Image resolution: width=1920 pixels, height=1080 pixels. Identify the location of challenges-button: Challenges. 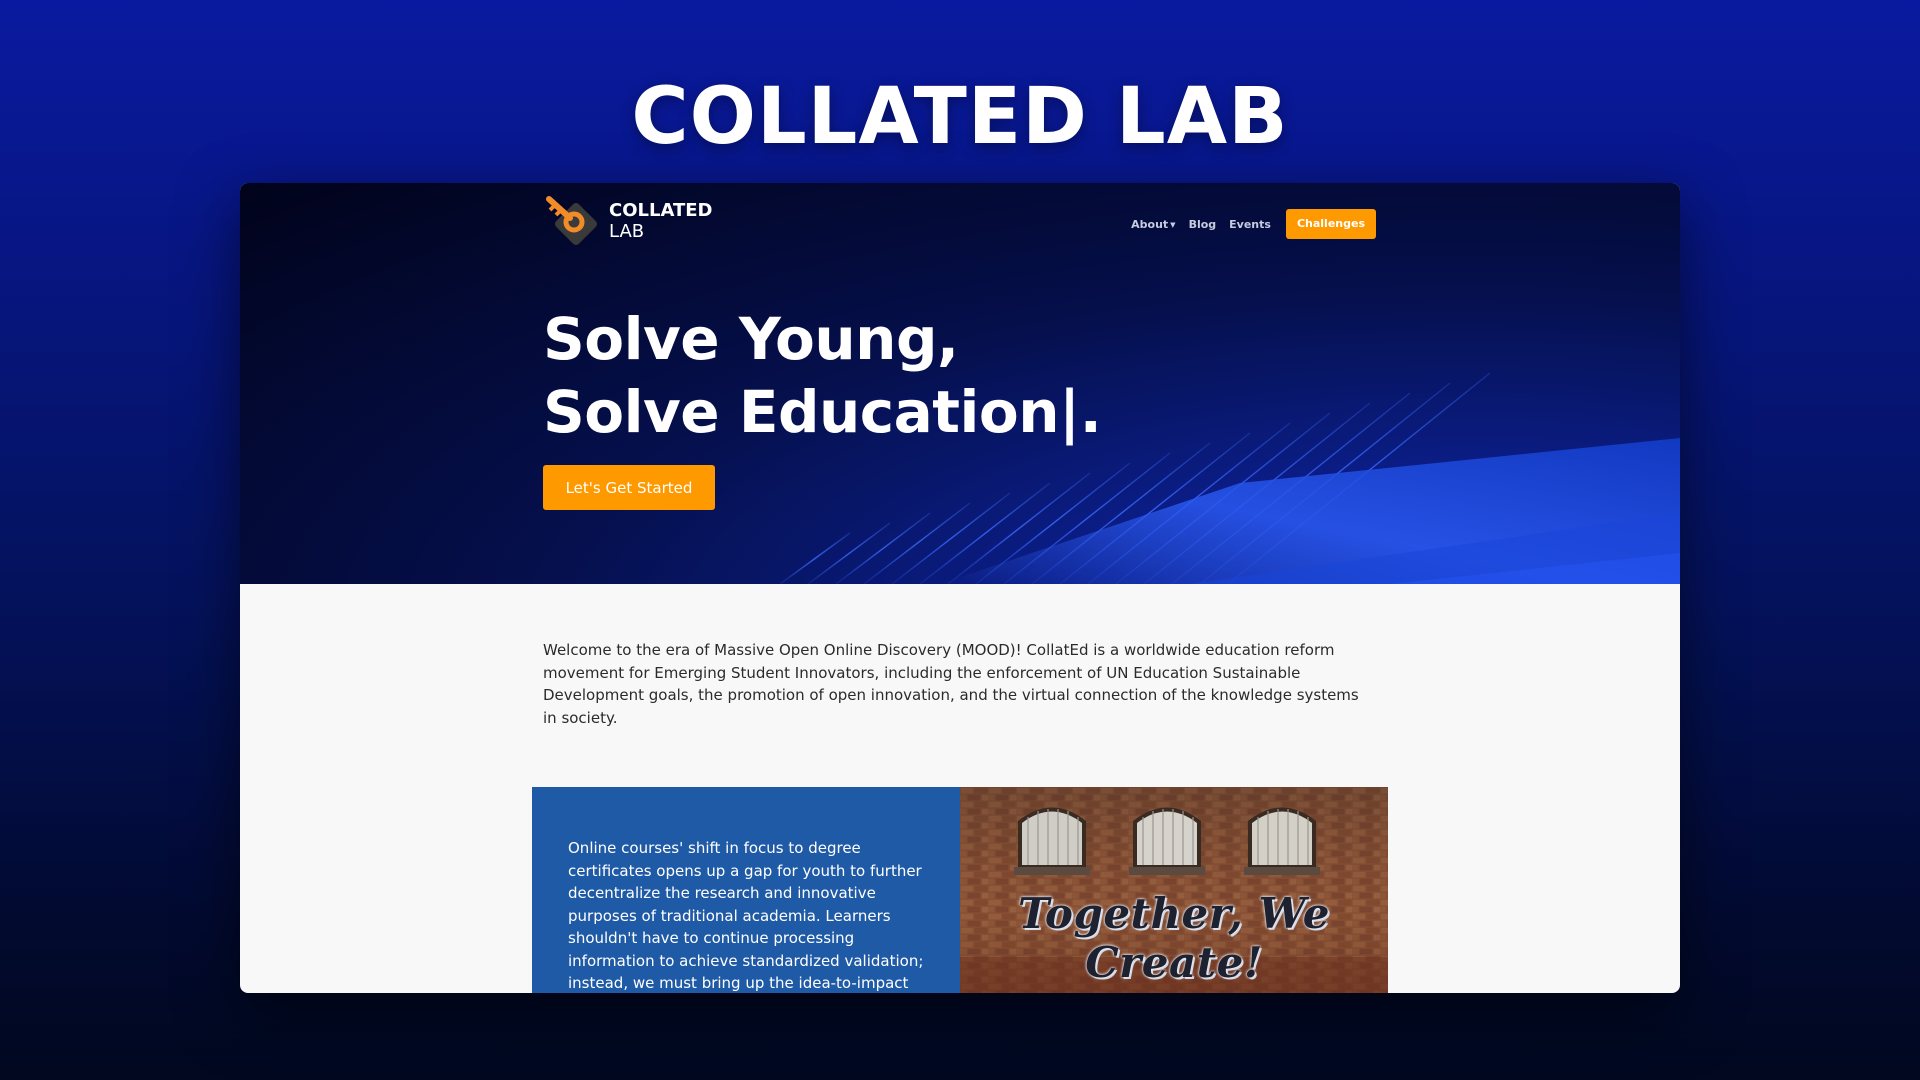
(1330, 224).